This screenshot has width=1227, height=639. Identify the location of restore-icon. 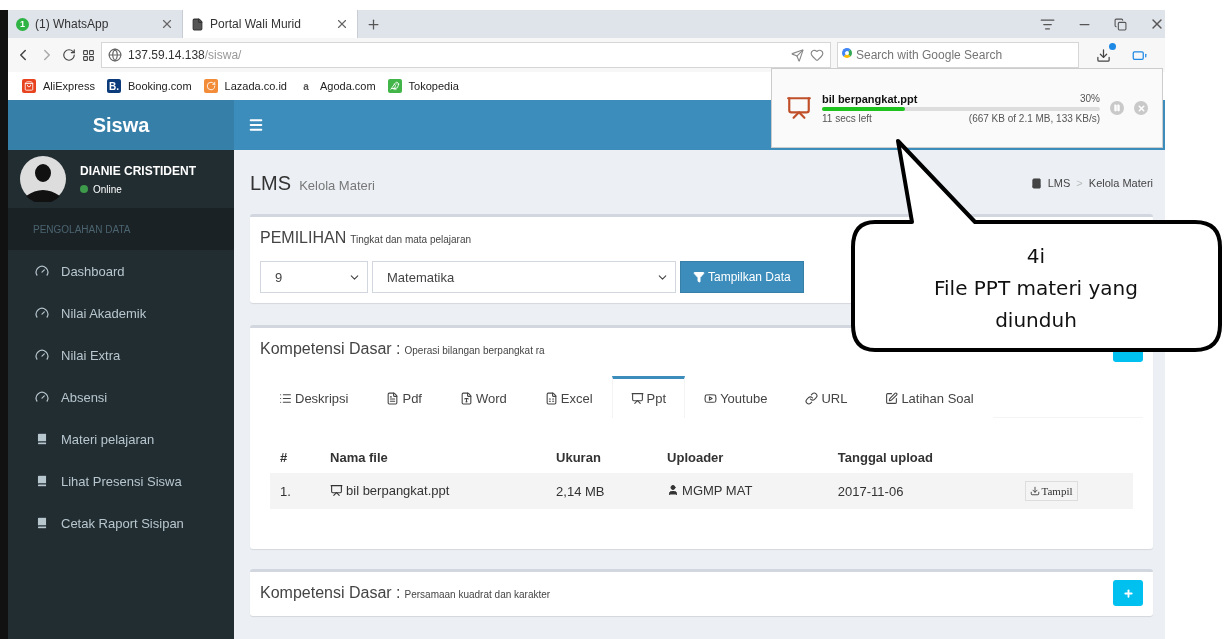
(1120, 24).